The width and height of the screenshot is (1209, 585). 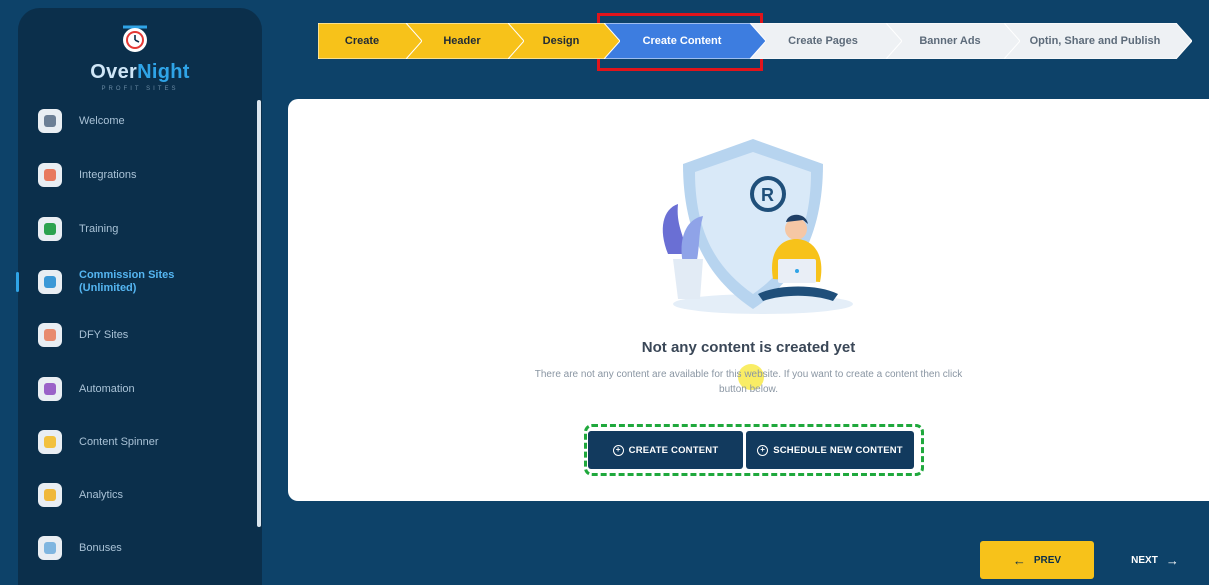 What do you see at coordinates (102, 120) in the screenshot?
I see `sidebar-item-label: Welcome` at bounding box center [102, 120].